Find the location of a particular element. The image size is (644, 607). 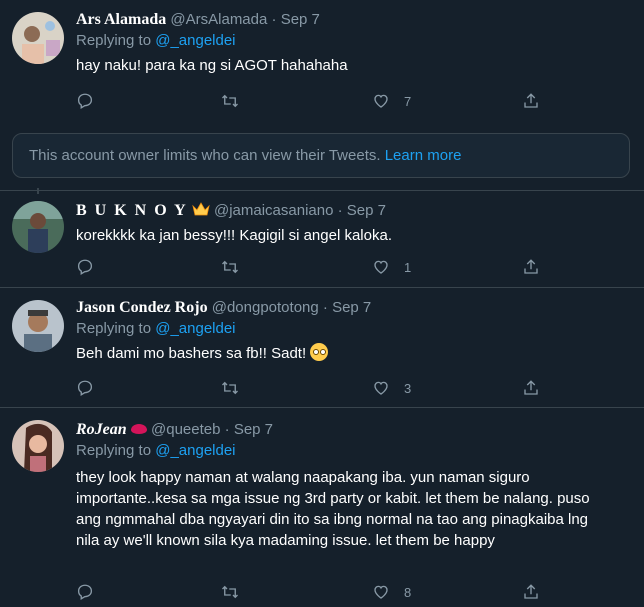

tweet-actions: 8 is located at coordinates (311, 592).